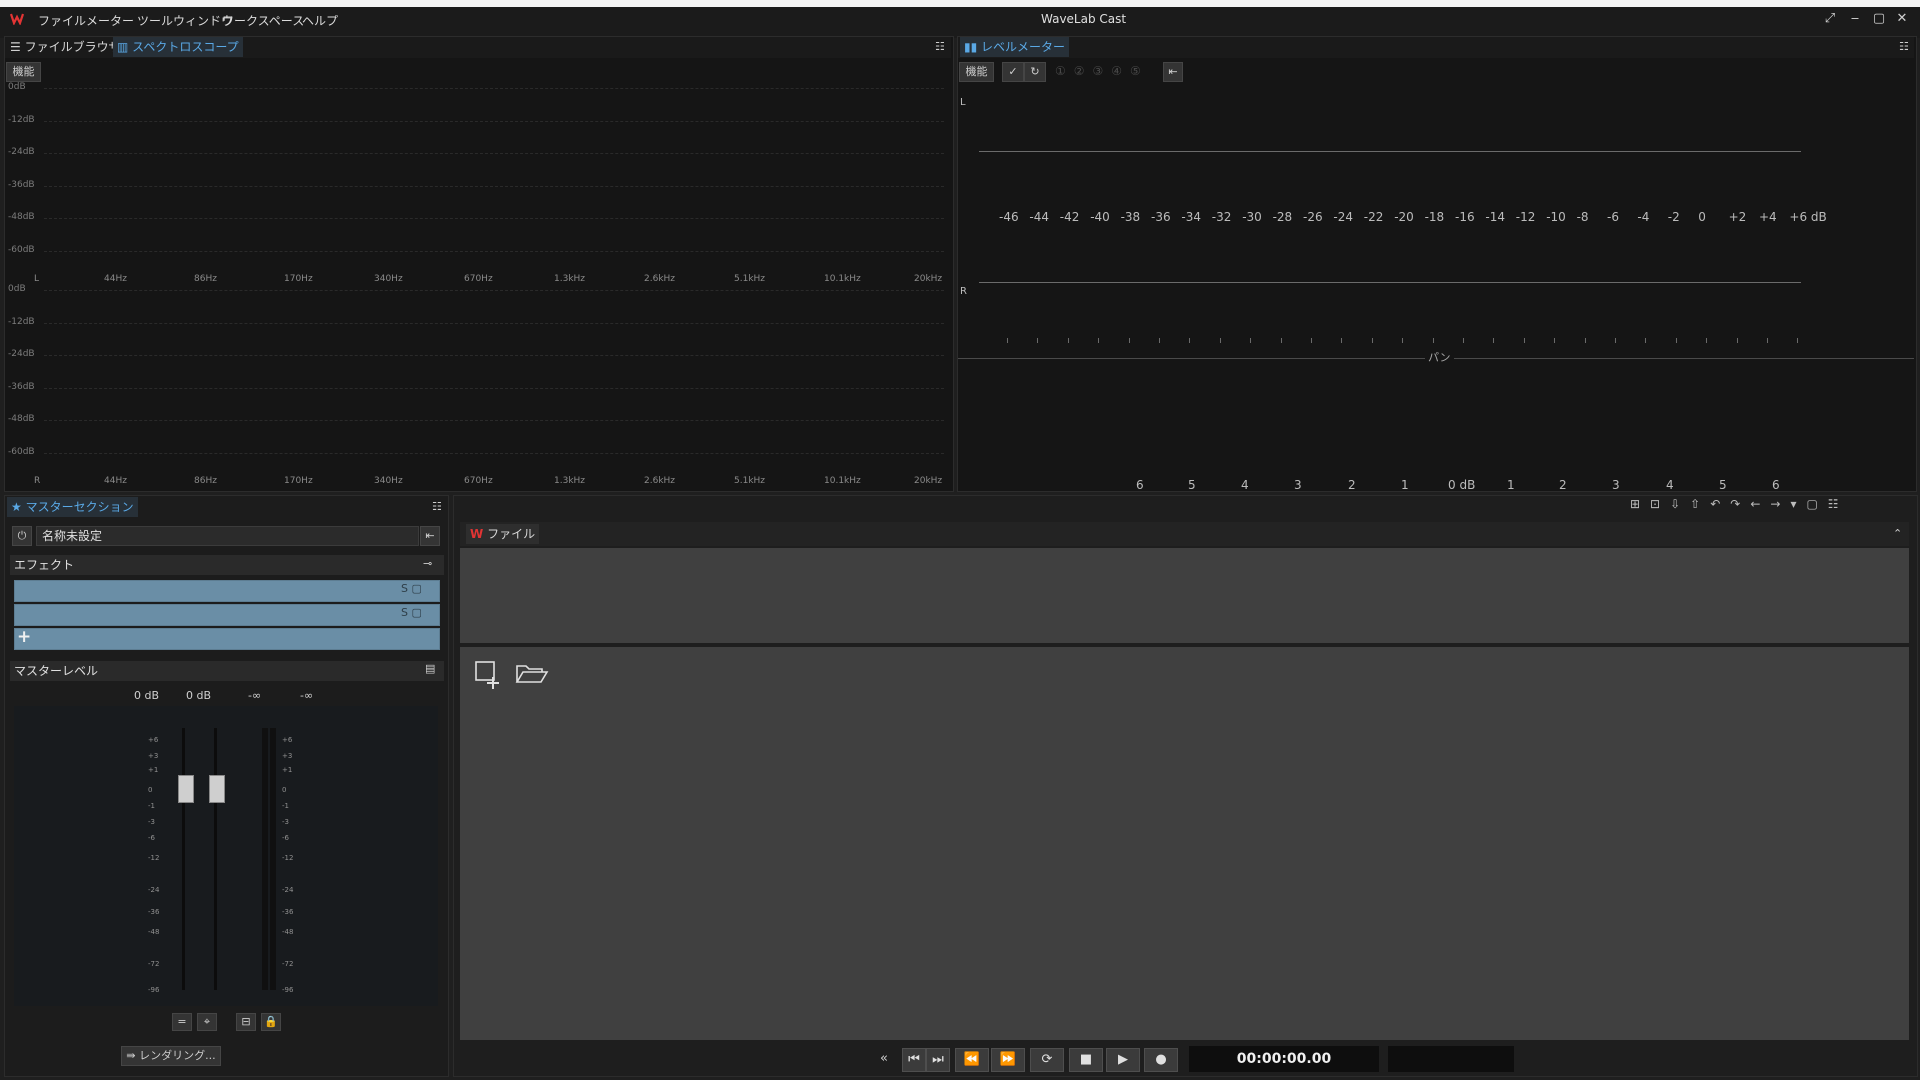 This screenshot has height=1080, width=1920. I want to click on fullscreen-icon: ⤢, so click(1830, 19).